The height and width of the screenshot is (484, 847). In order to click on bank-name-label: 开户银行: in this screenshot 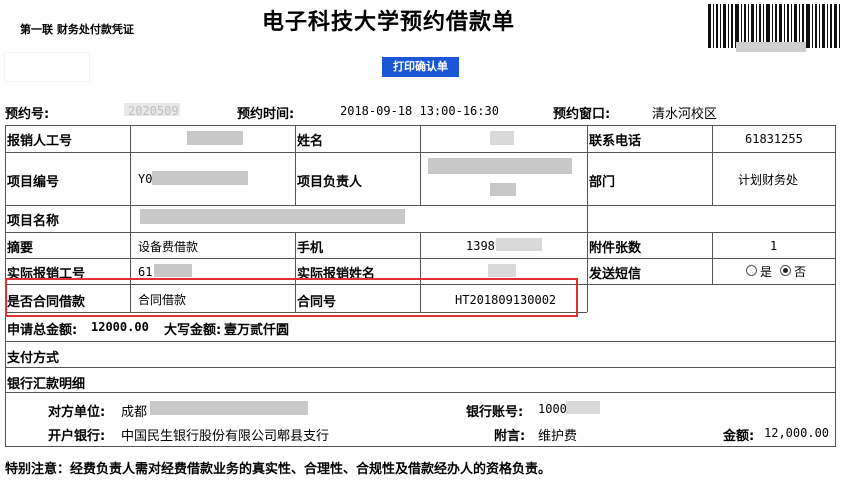, I will do `click(77, 436)`.